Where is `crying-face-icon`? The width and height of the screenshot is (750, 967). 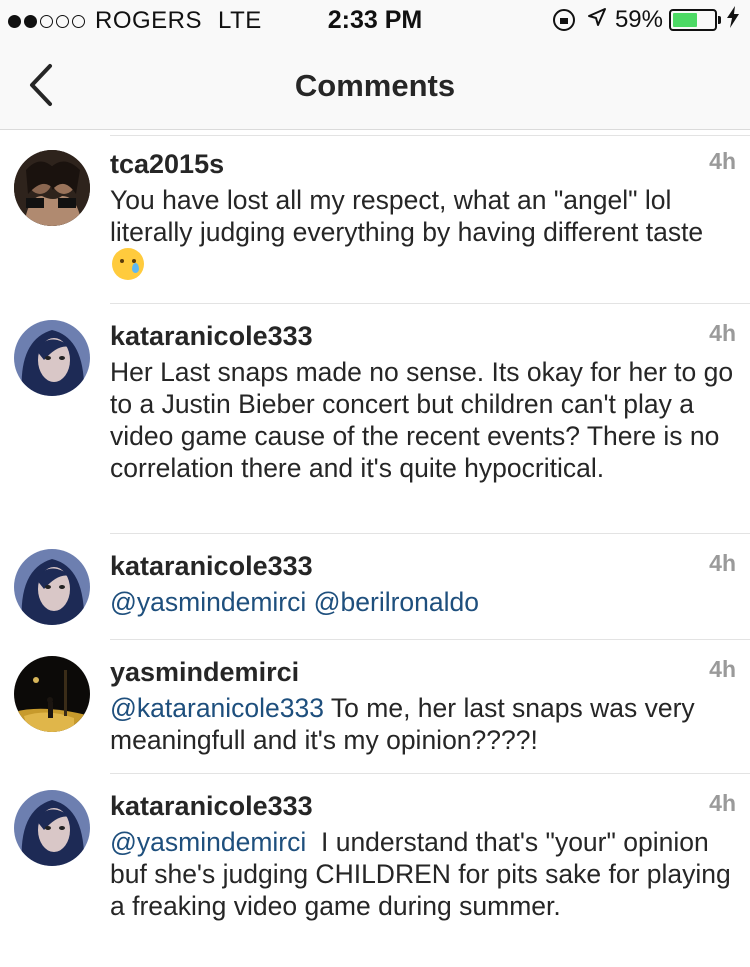 crying-face-icon is located at coordinates (128, 264).